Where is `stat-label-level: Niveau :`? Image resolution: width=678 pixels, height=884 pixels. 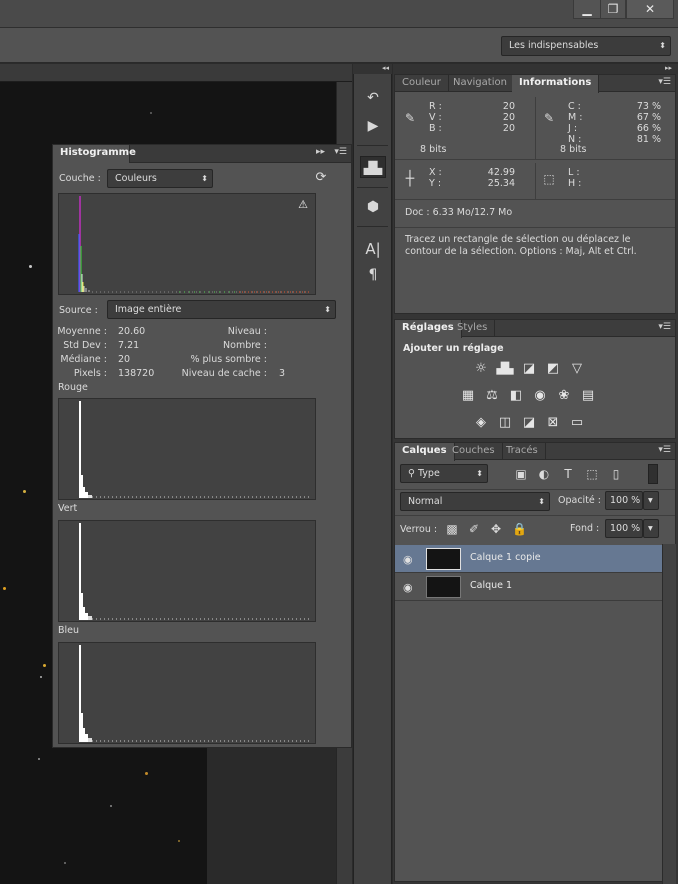 stat-label-level: Niveau : is located at coordinates (247, 331).